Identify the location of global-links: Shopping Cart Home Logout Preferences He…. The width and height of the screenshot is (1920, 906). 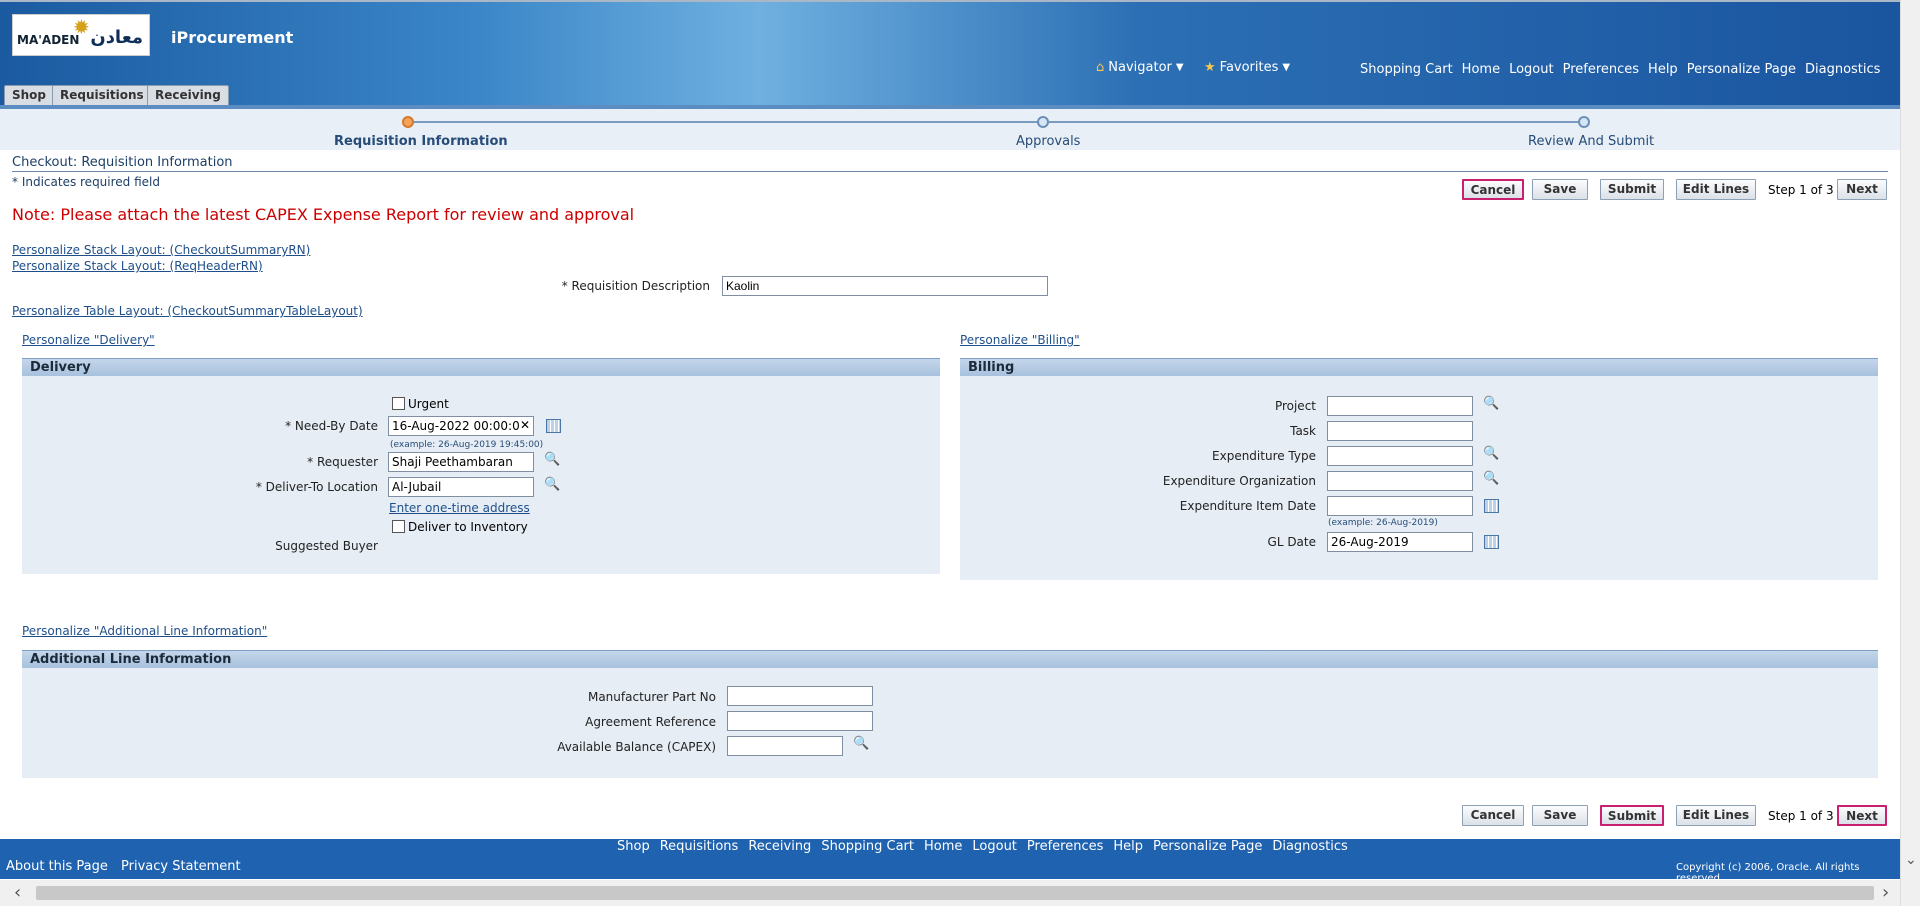
(1620, 69).